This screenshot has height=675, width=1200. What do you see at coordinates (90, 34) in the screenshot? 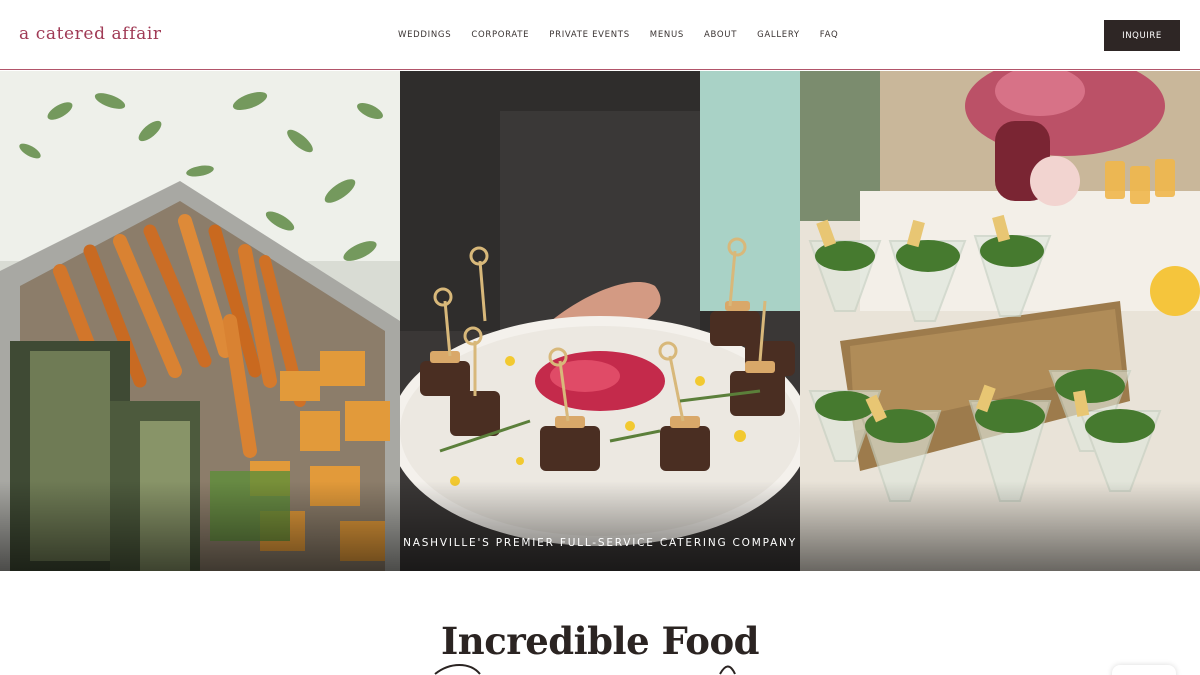
I see `site-logo: a catered affair` at bounding box center [90, 34].